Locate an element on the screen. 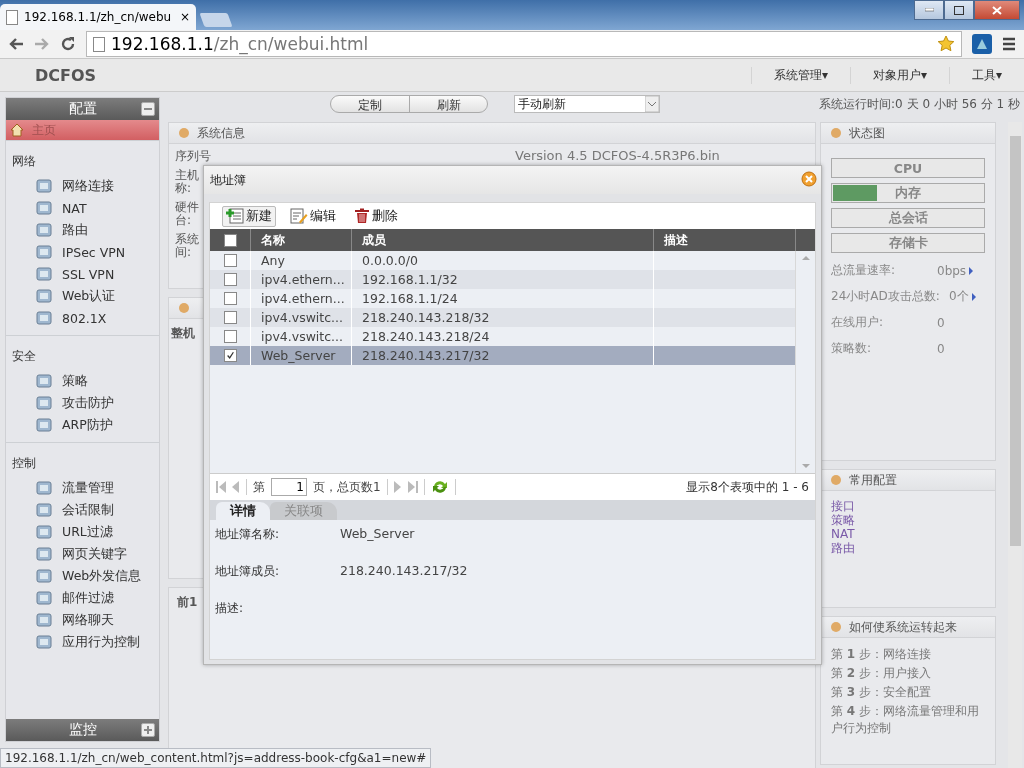 This screenshot has height=768, width=1024. last-page-icon is located at coordinates (412, 487).